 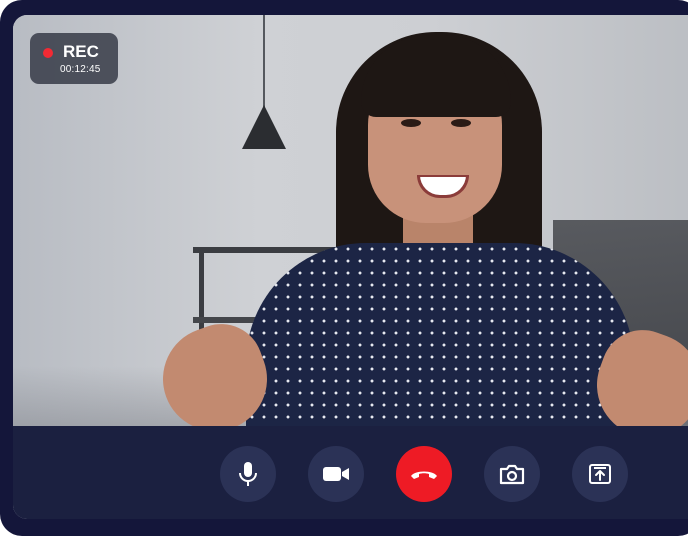 I want to click on microphone-icon, so click(x=248, y=474).